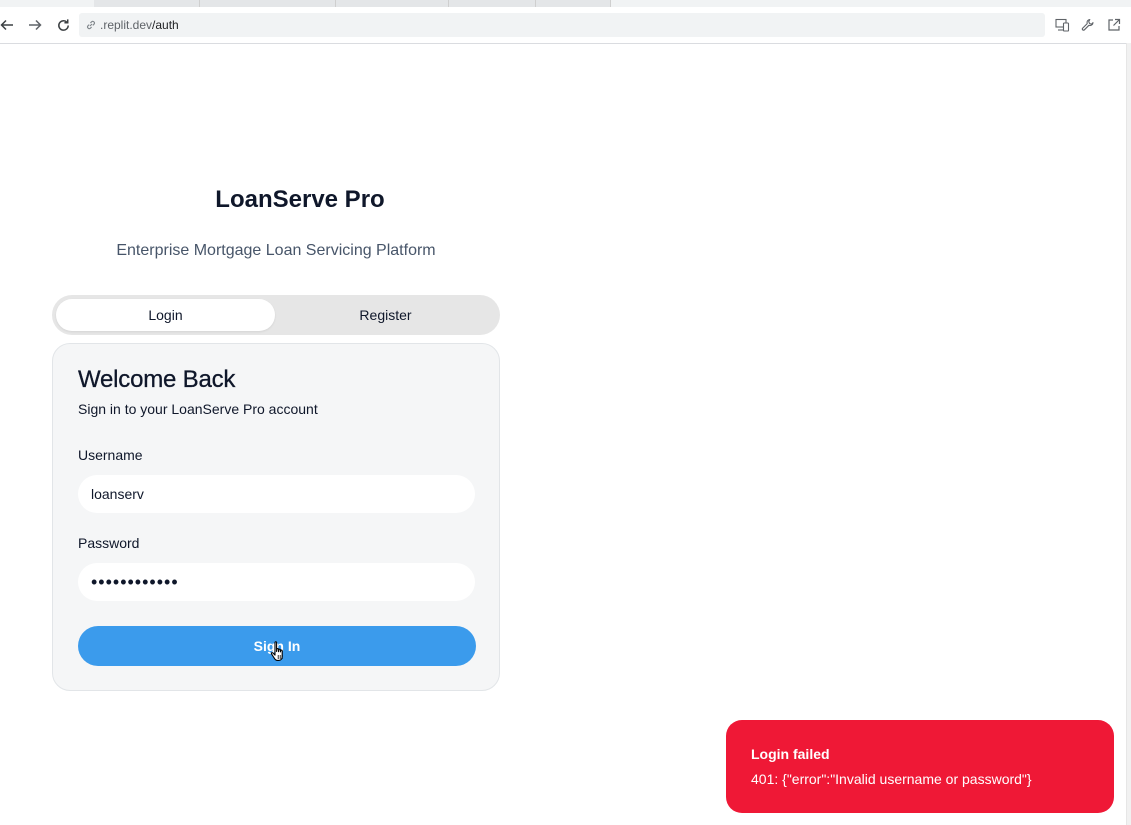 This screenshot has height=825, width=1131. What do you see at coordinates (165, 315) in the screenshot?
I see `tab-login: Login` at bounding box center [165, 315].